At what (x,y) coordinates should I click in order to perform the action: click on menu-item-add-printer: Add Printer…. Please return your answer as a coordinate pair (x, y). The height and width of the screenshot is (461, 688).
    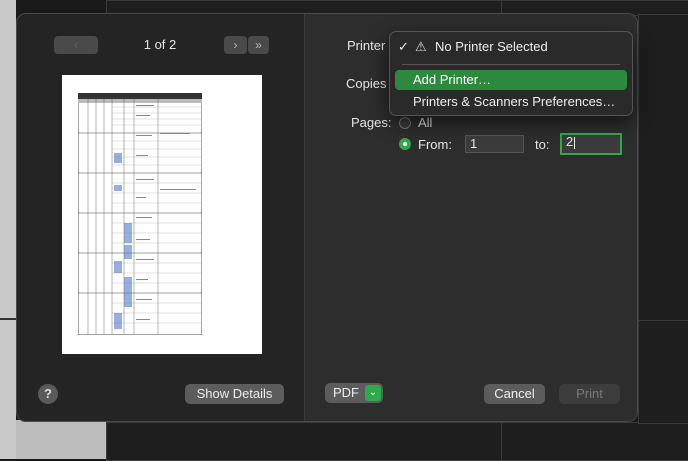
    Looking at the image, I should click on (511, 80).